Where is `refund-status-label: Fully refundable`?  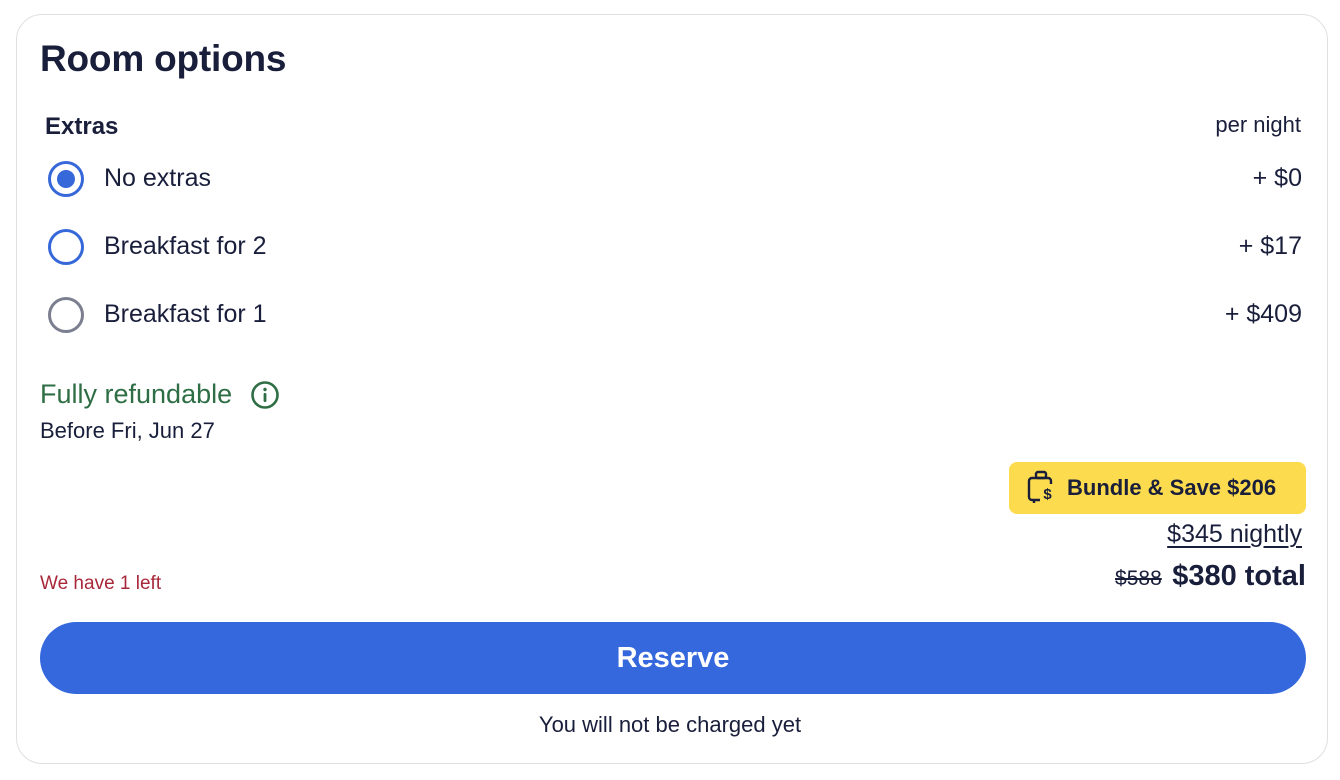
refund-status-label: Fully refundable is located at coordinates (136, 394).